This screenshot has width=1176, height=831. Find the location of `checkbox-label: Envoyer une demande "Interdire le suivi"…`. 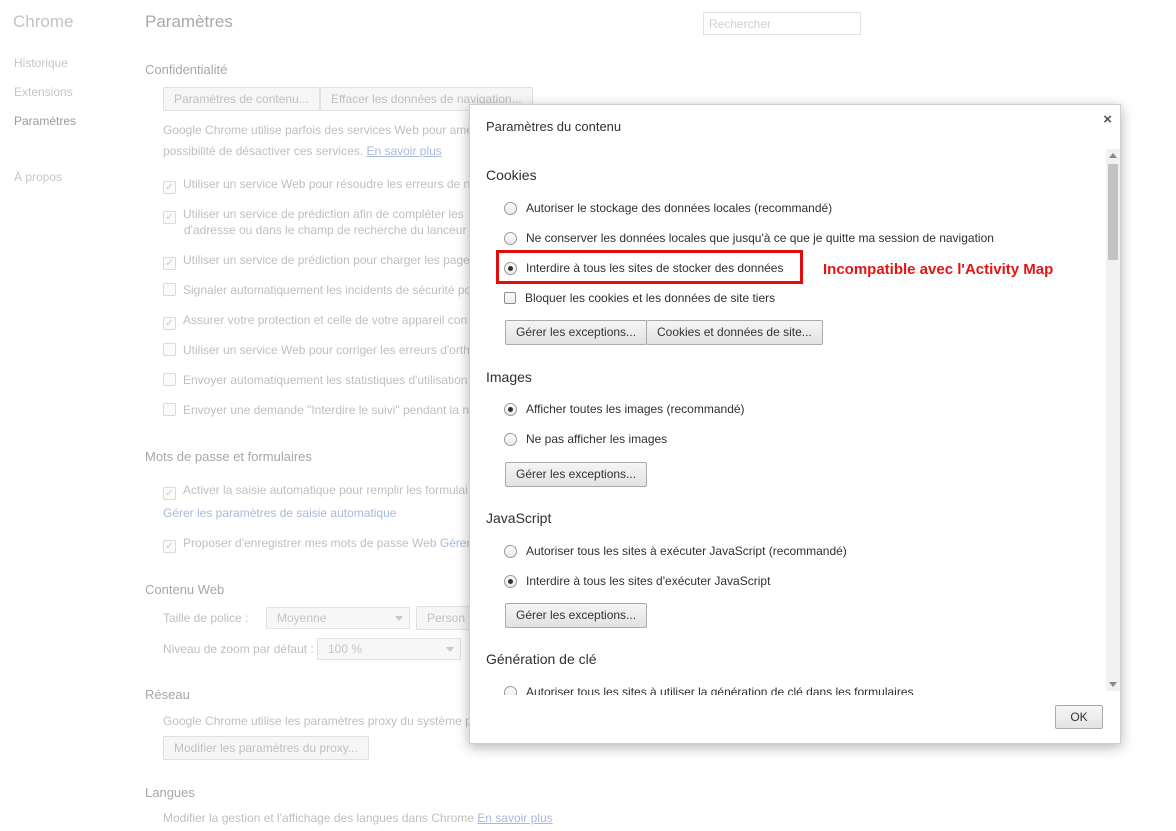

checkbox-label: Envoyer une demande "Interdire le suivi"… is located at coordinates (326, 410).